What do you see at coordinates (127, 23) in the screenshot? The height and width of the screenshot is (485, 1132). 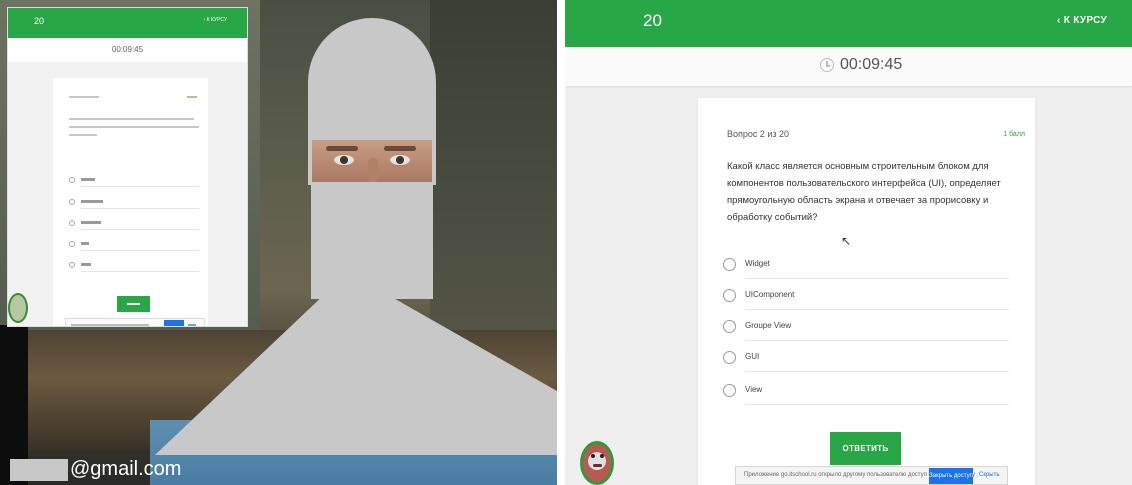 I see `inset-topbar: 20 ‹ К КУРСУ` at bounding box center [127, 23].